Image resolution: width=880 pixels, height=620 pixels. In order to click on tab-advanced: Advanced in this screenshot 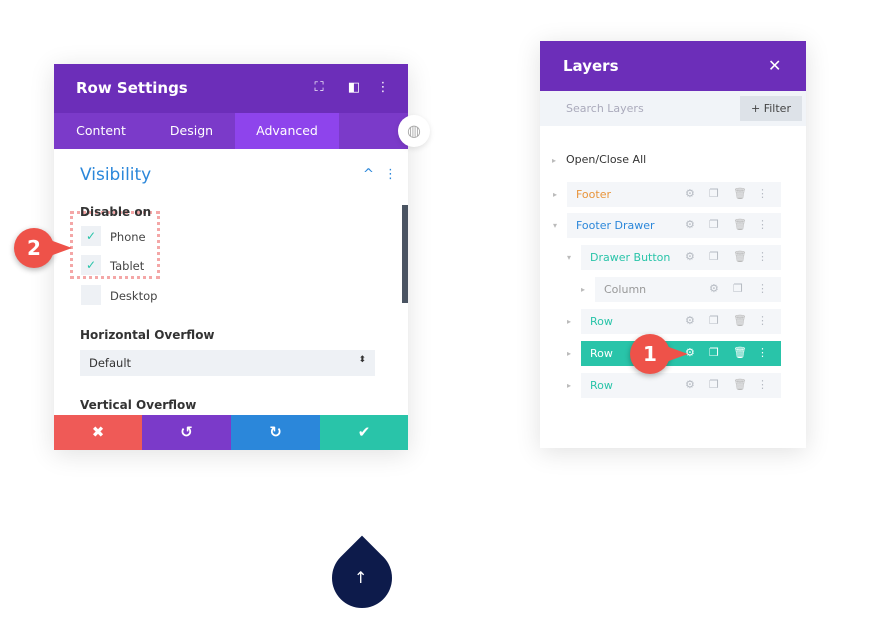, I will do `click(287, 131)`.